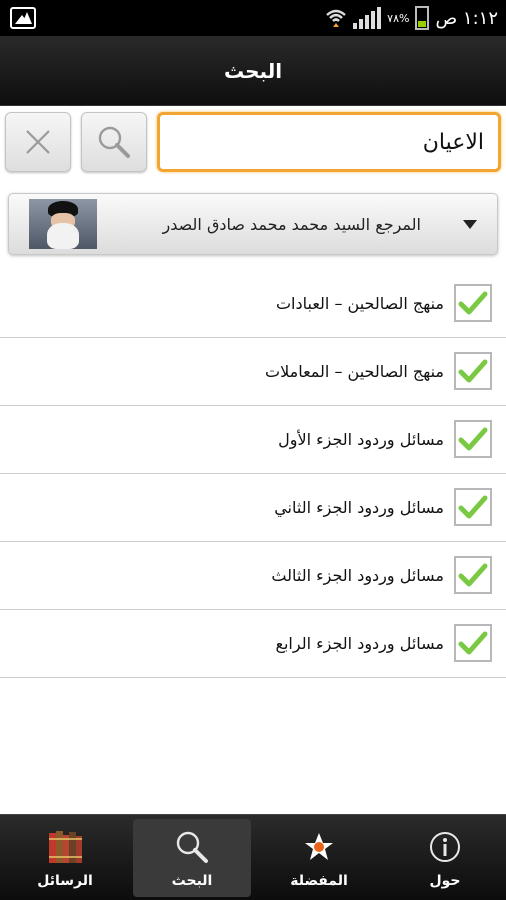  What do you see at coordinates (422, 18) in the screenshot?
I see `battery-icon` at bounding box center [422, 18].